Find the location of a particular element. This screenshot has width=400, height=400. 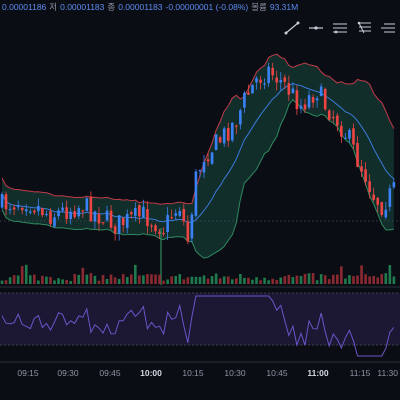

time-axis-label: 10:30 is located at coordinates (235, 373).